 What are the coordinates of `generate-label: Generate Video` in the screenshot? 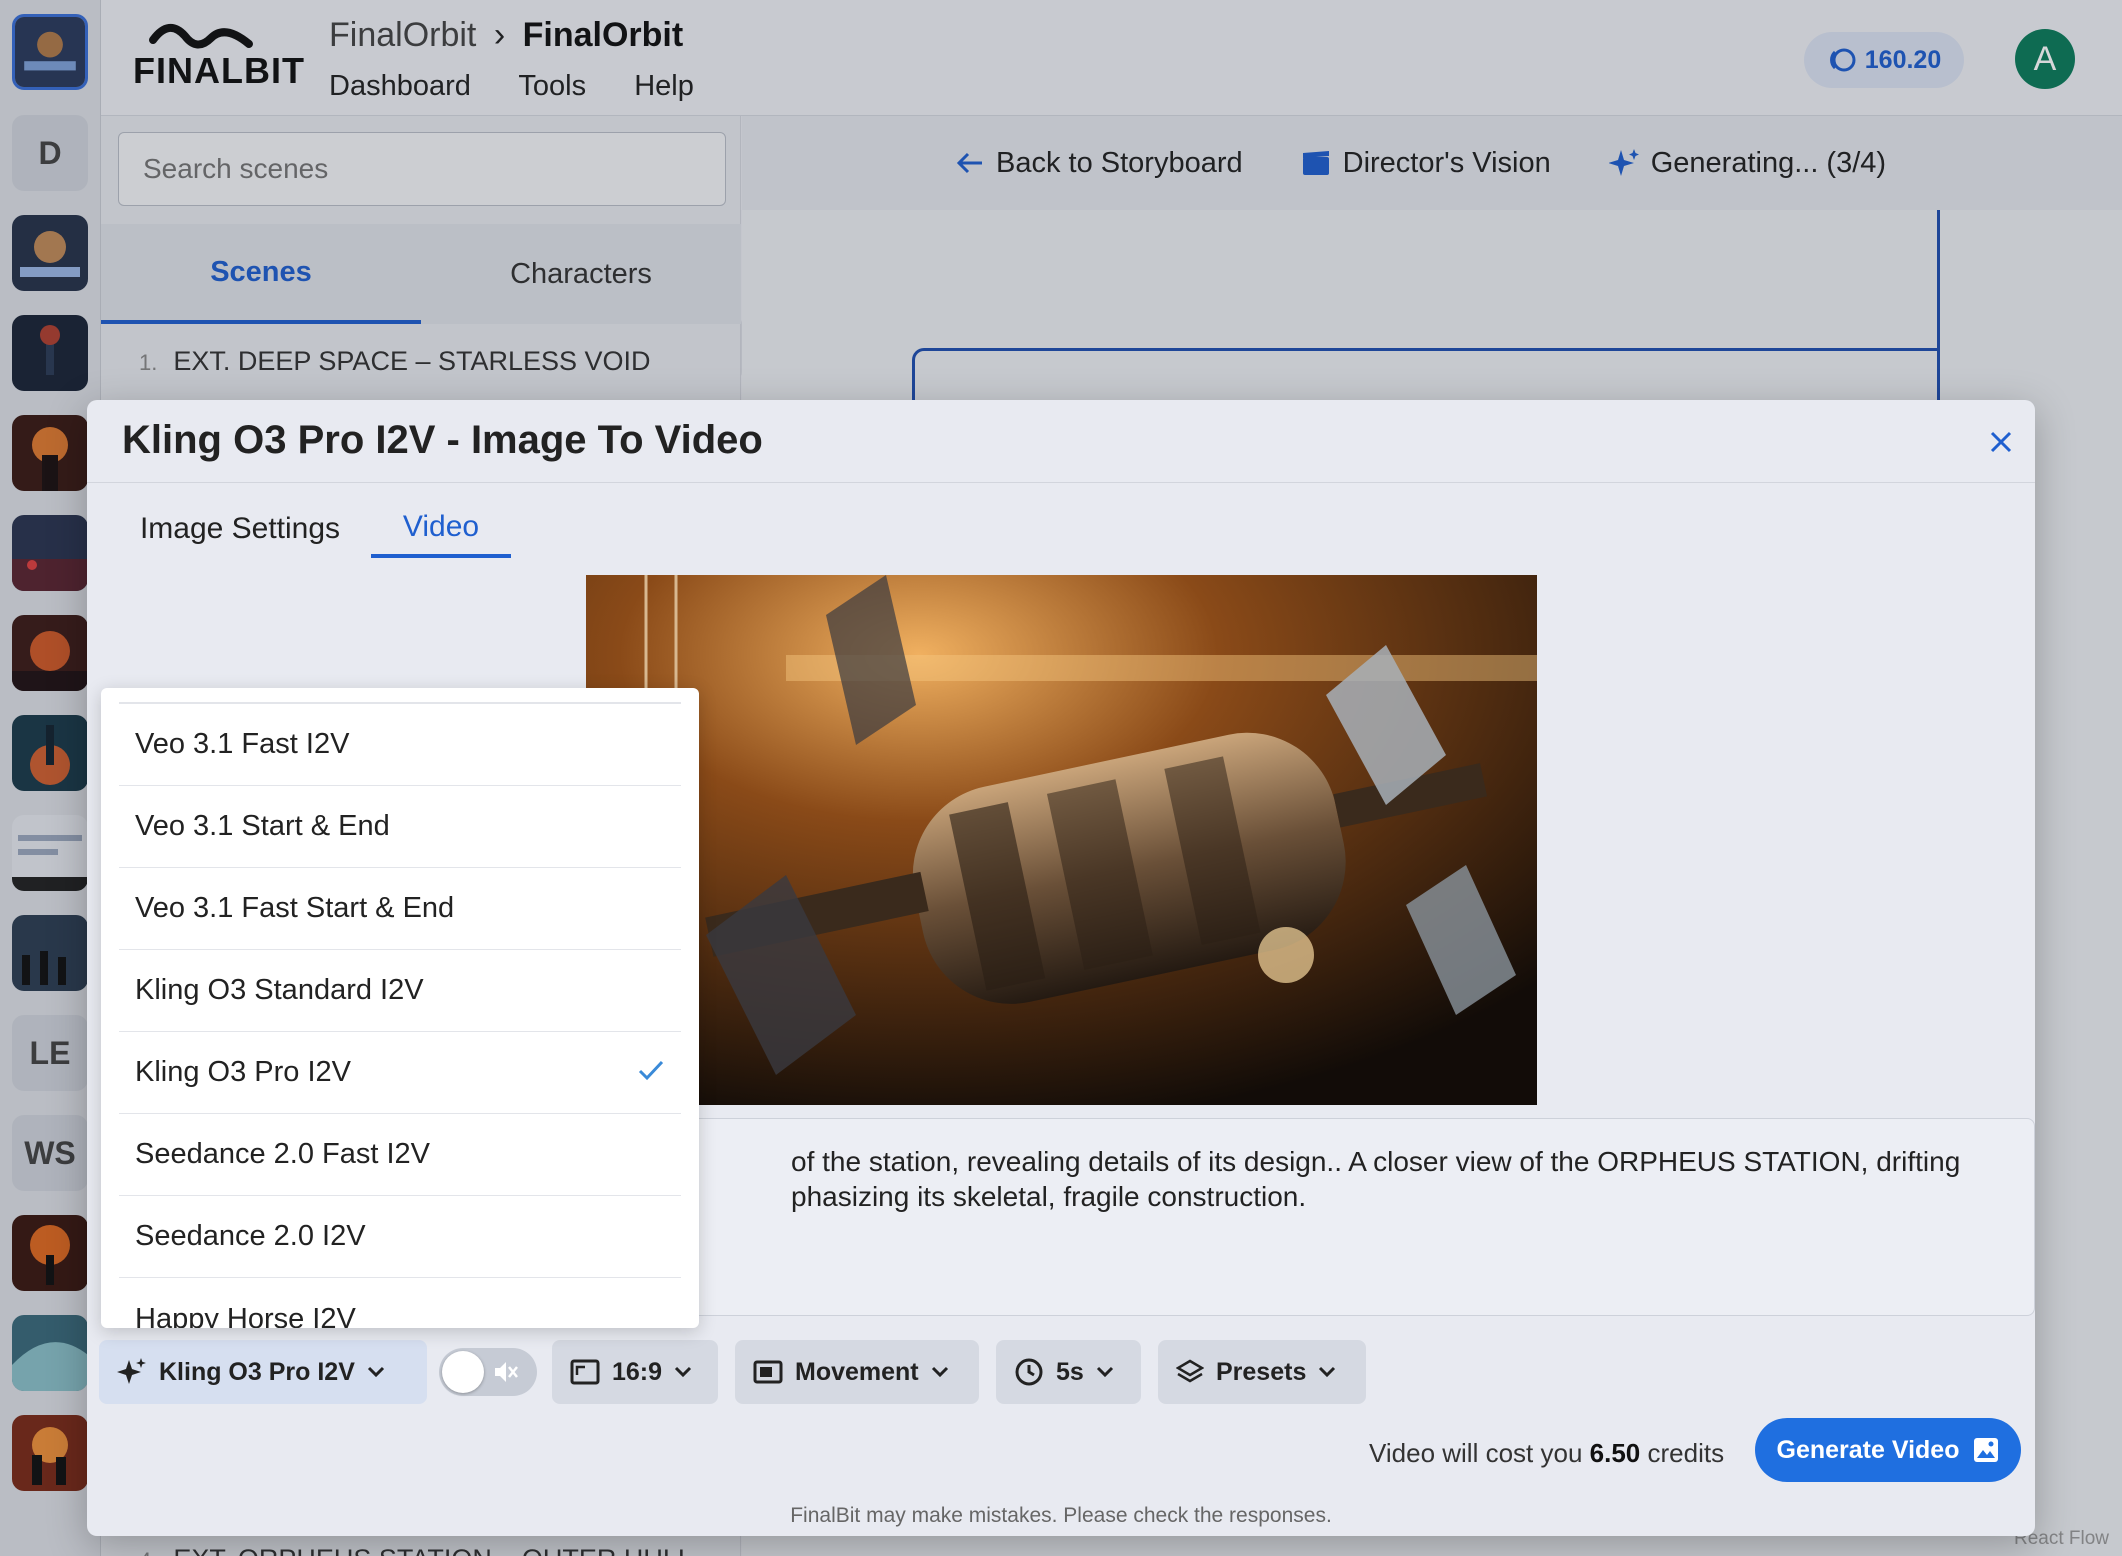 It's located at (1868, 1449).